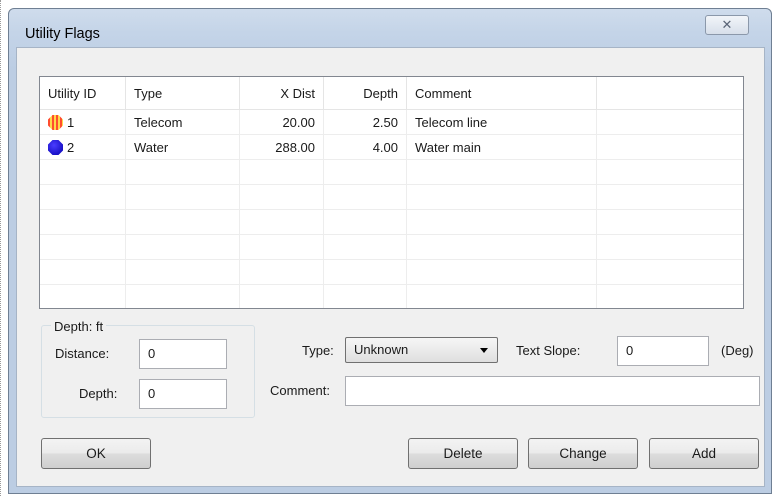  I want to click on table-row: 2 Water 288.00 4.00 Water main, so click(391, 147).